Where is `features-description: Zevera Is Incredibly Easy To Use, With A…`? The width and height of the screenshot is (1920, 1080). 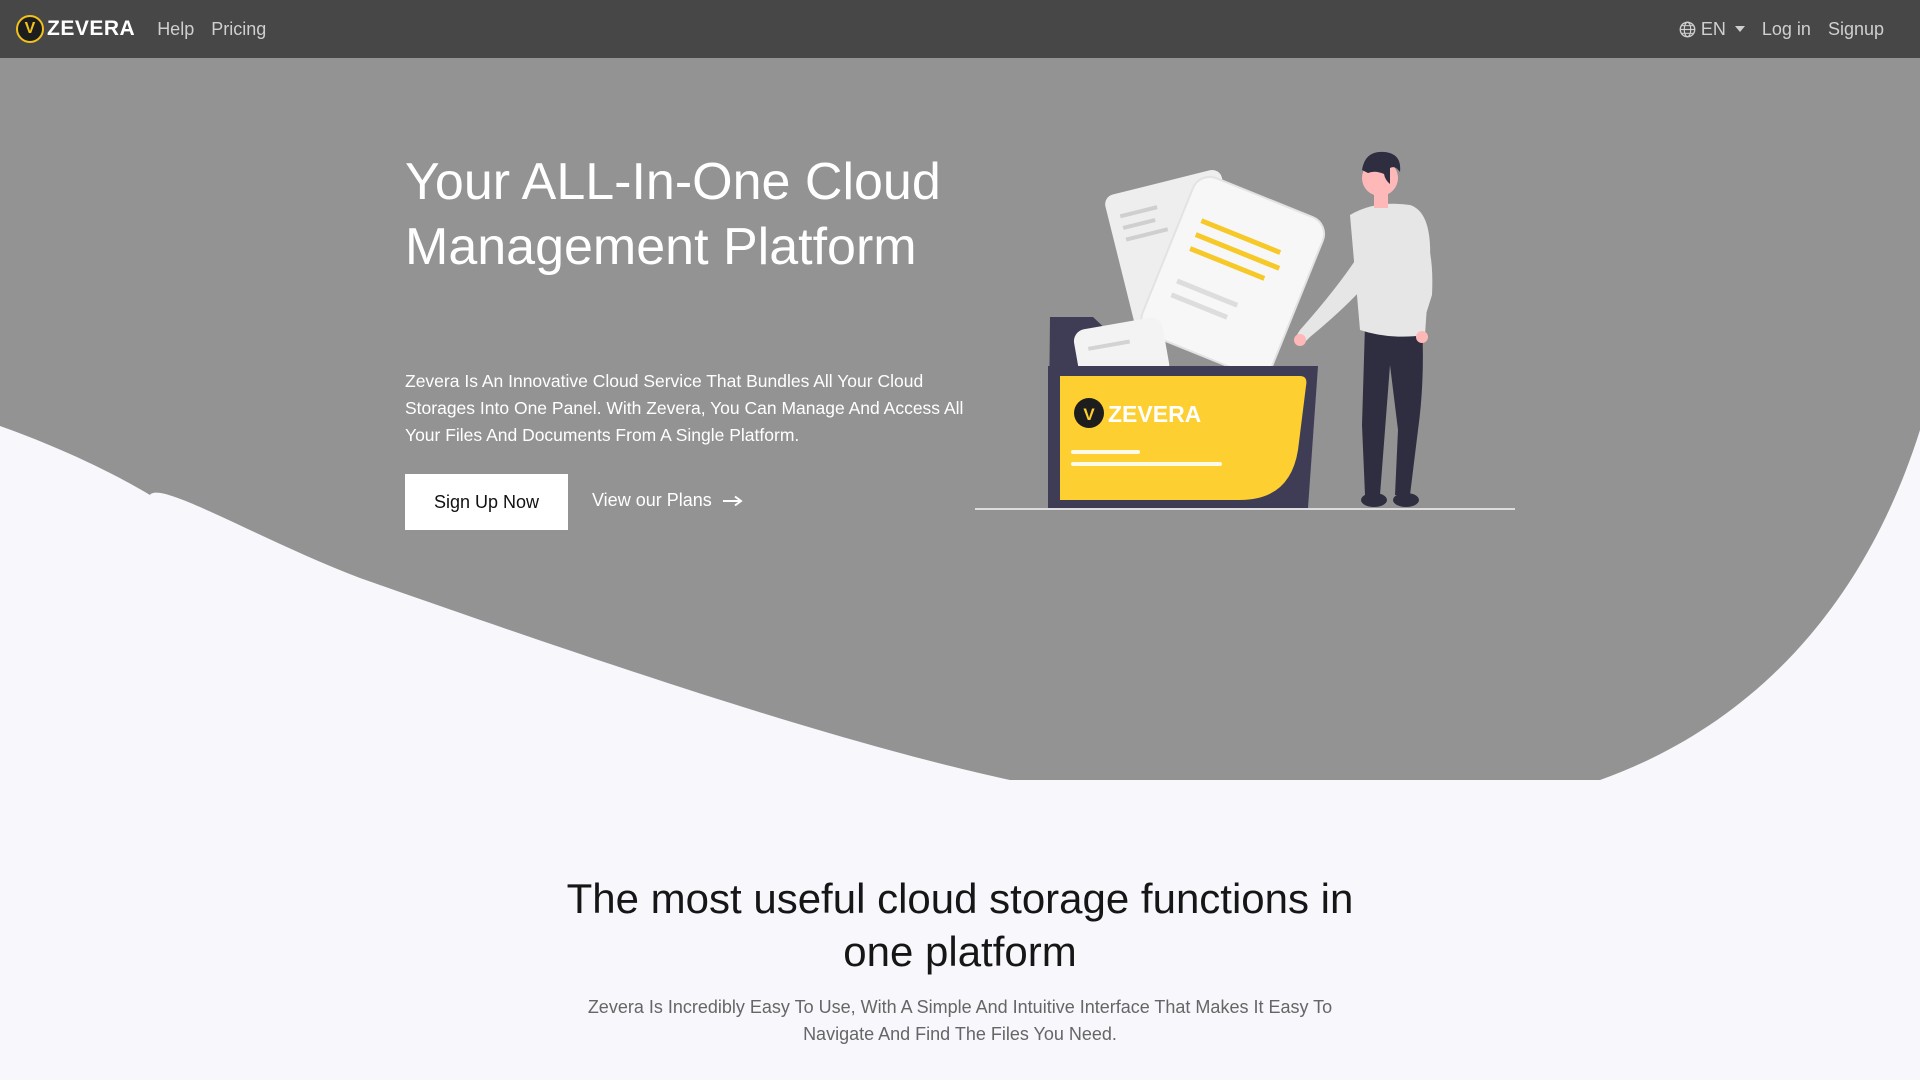
features-description: Zevera Is Incredibly Easy To Use, With A… is located at coordinates (960, 1020).